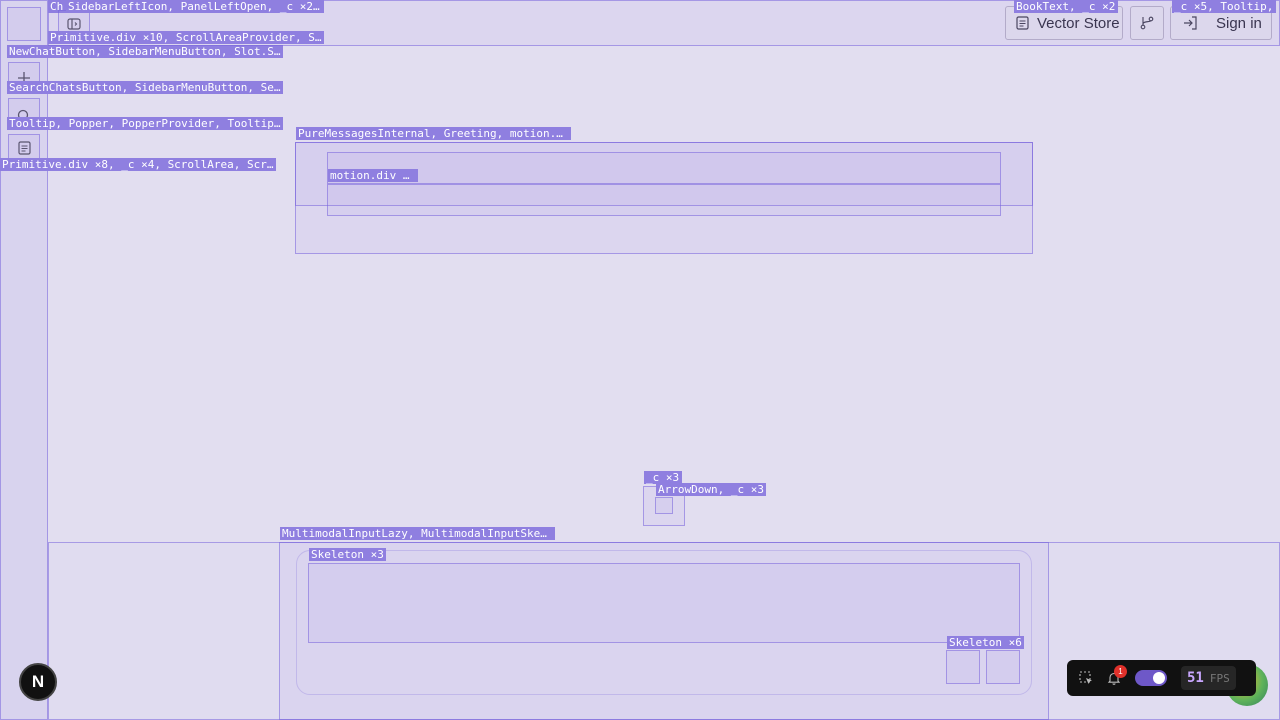 This screenshot has height=720, width=1280. I want to click on textarea-skeleton, so click(664, 603).